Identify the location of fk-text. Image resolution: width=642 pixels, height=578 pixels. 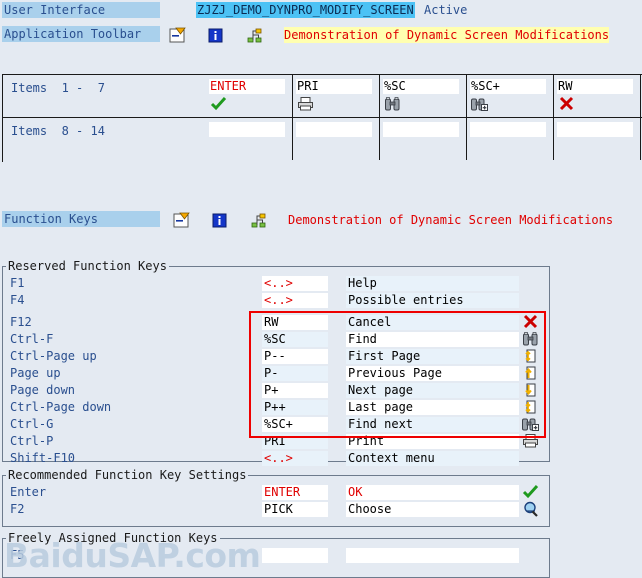
(432, 555).